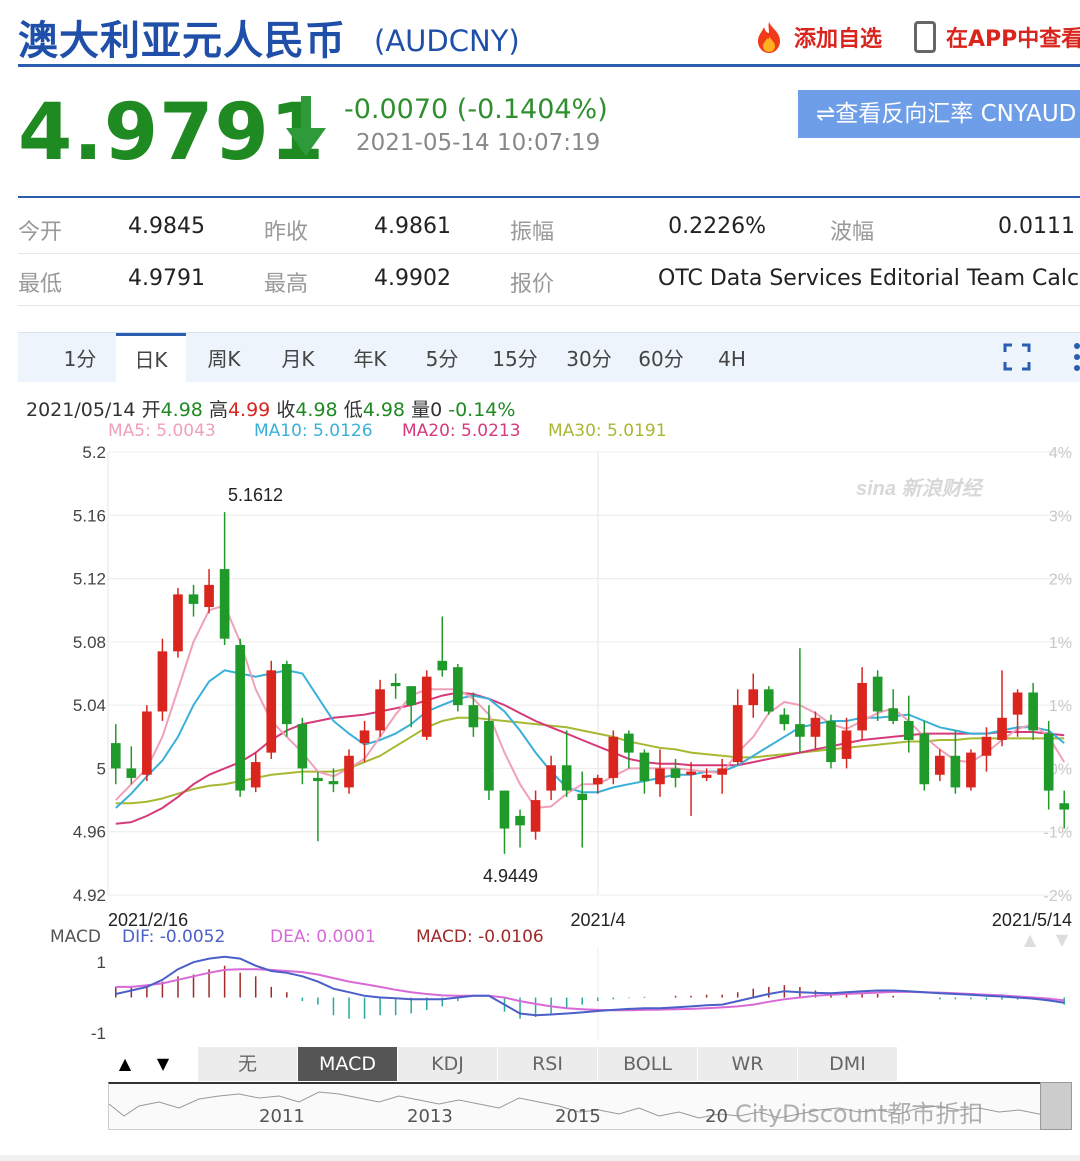 This screenshot has height=1161, width=1080. I want to click on pct-tick-label: 2%, so click(1060, 580).